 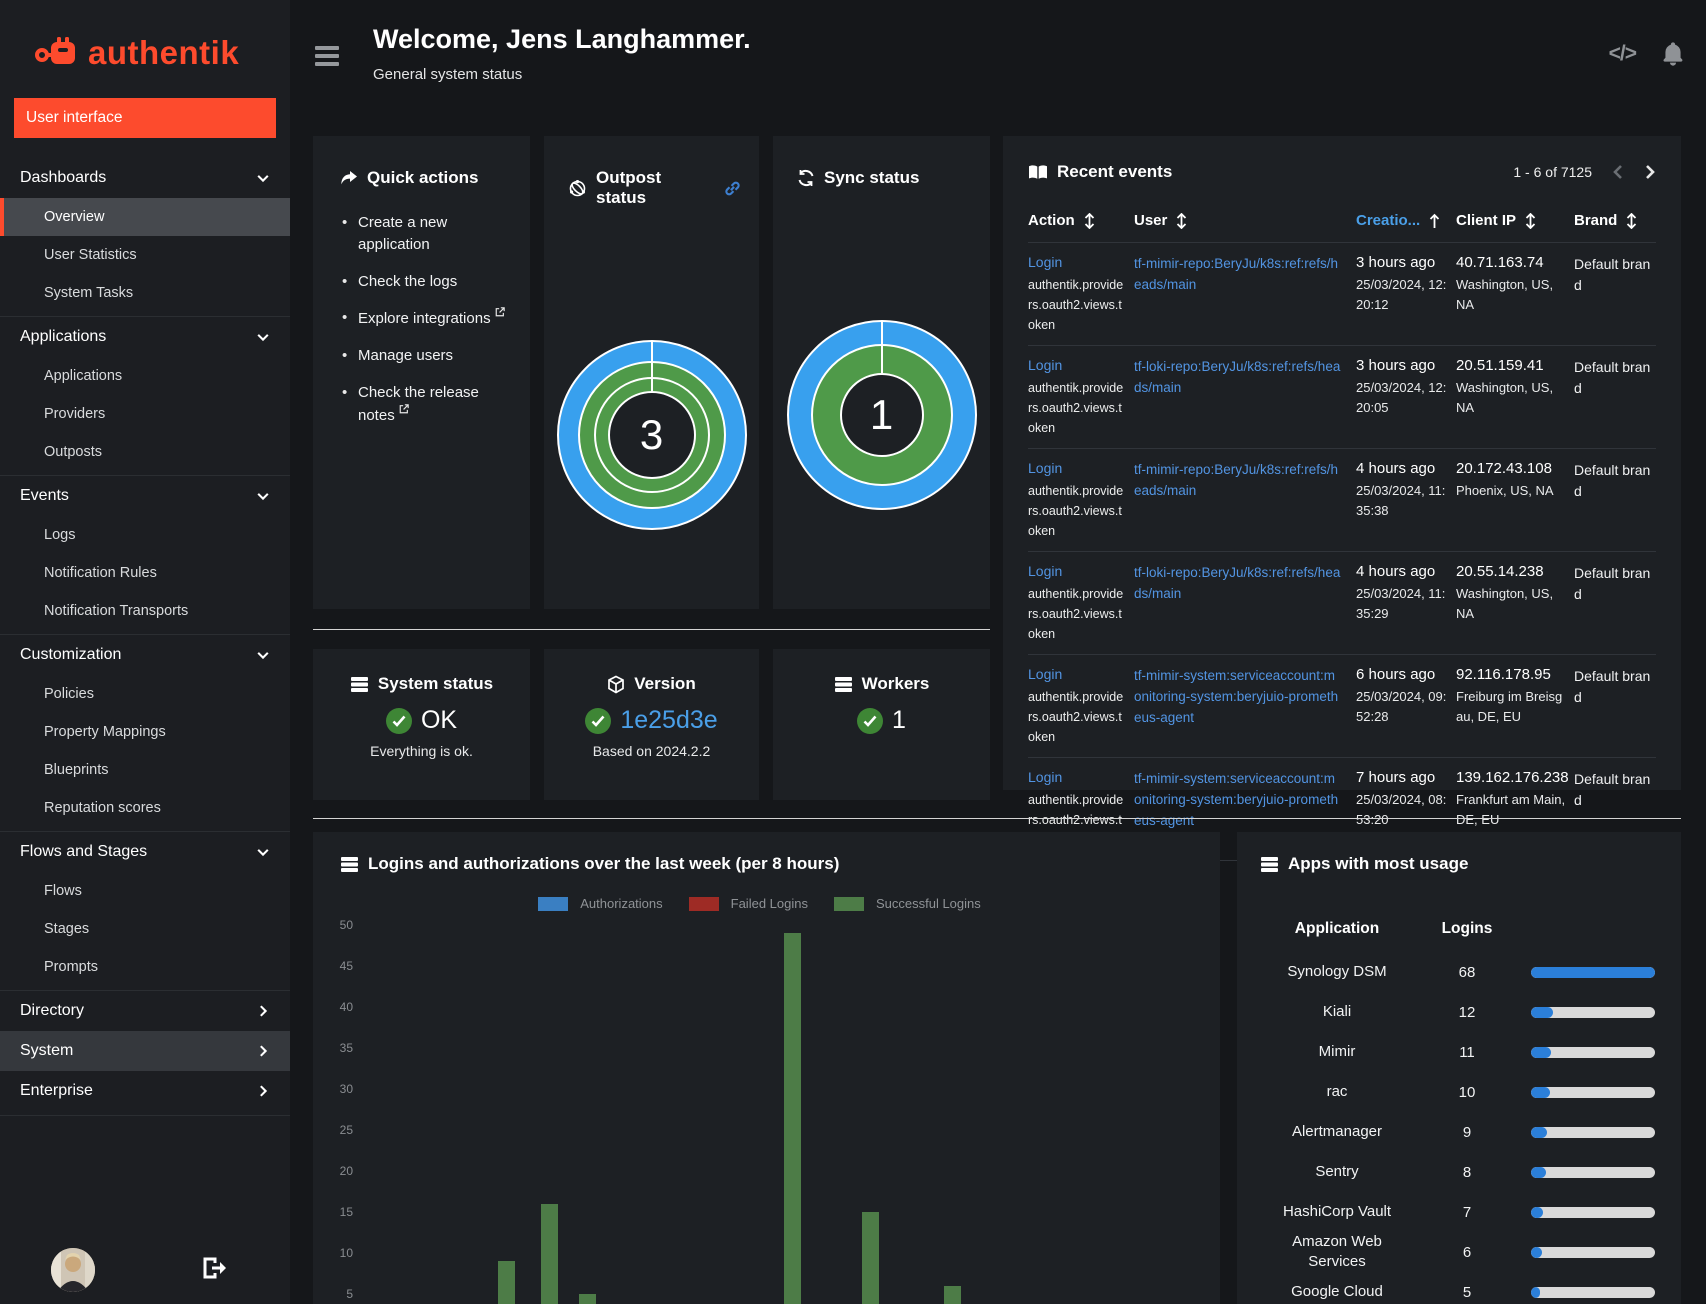 What do you see at coordinates (806, 178) in the screenshot?
I see `sync-icon` at bounding box center [806, 178].